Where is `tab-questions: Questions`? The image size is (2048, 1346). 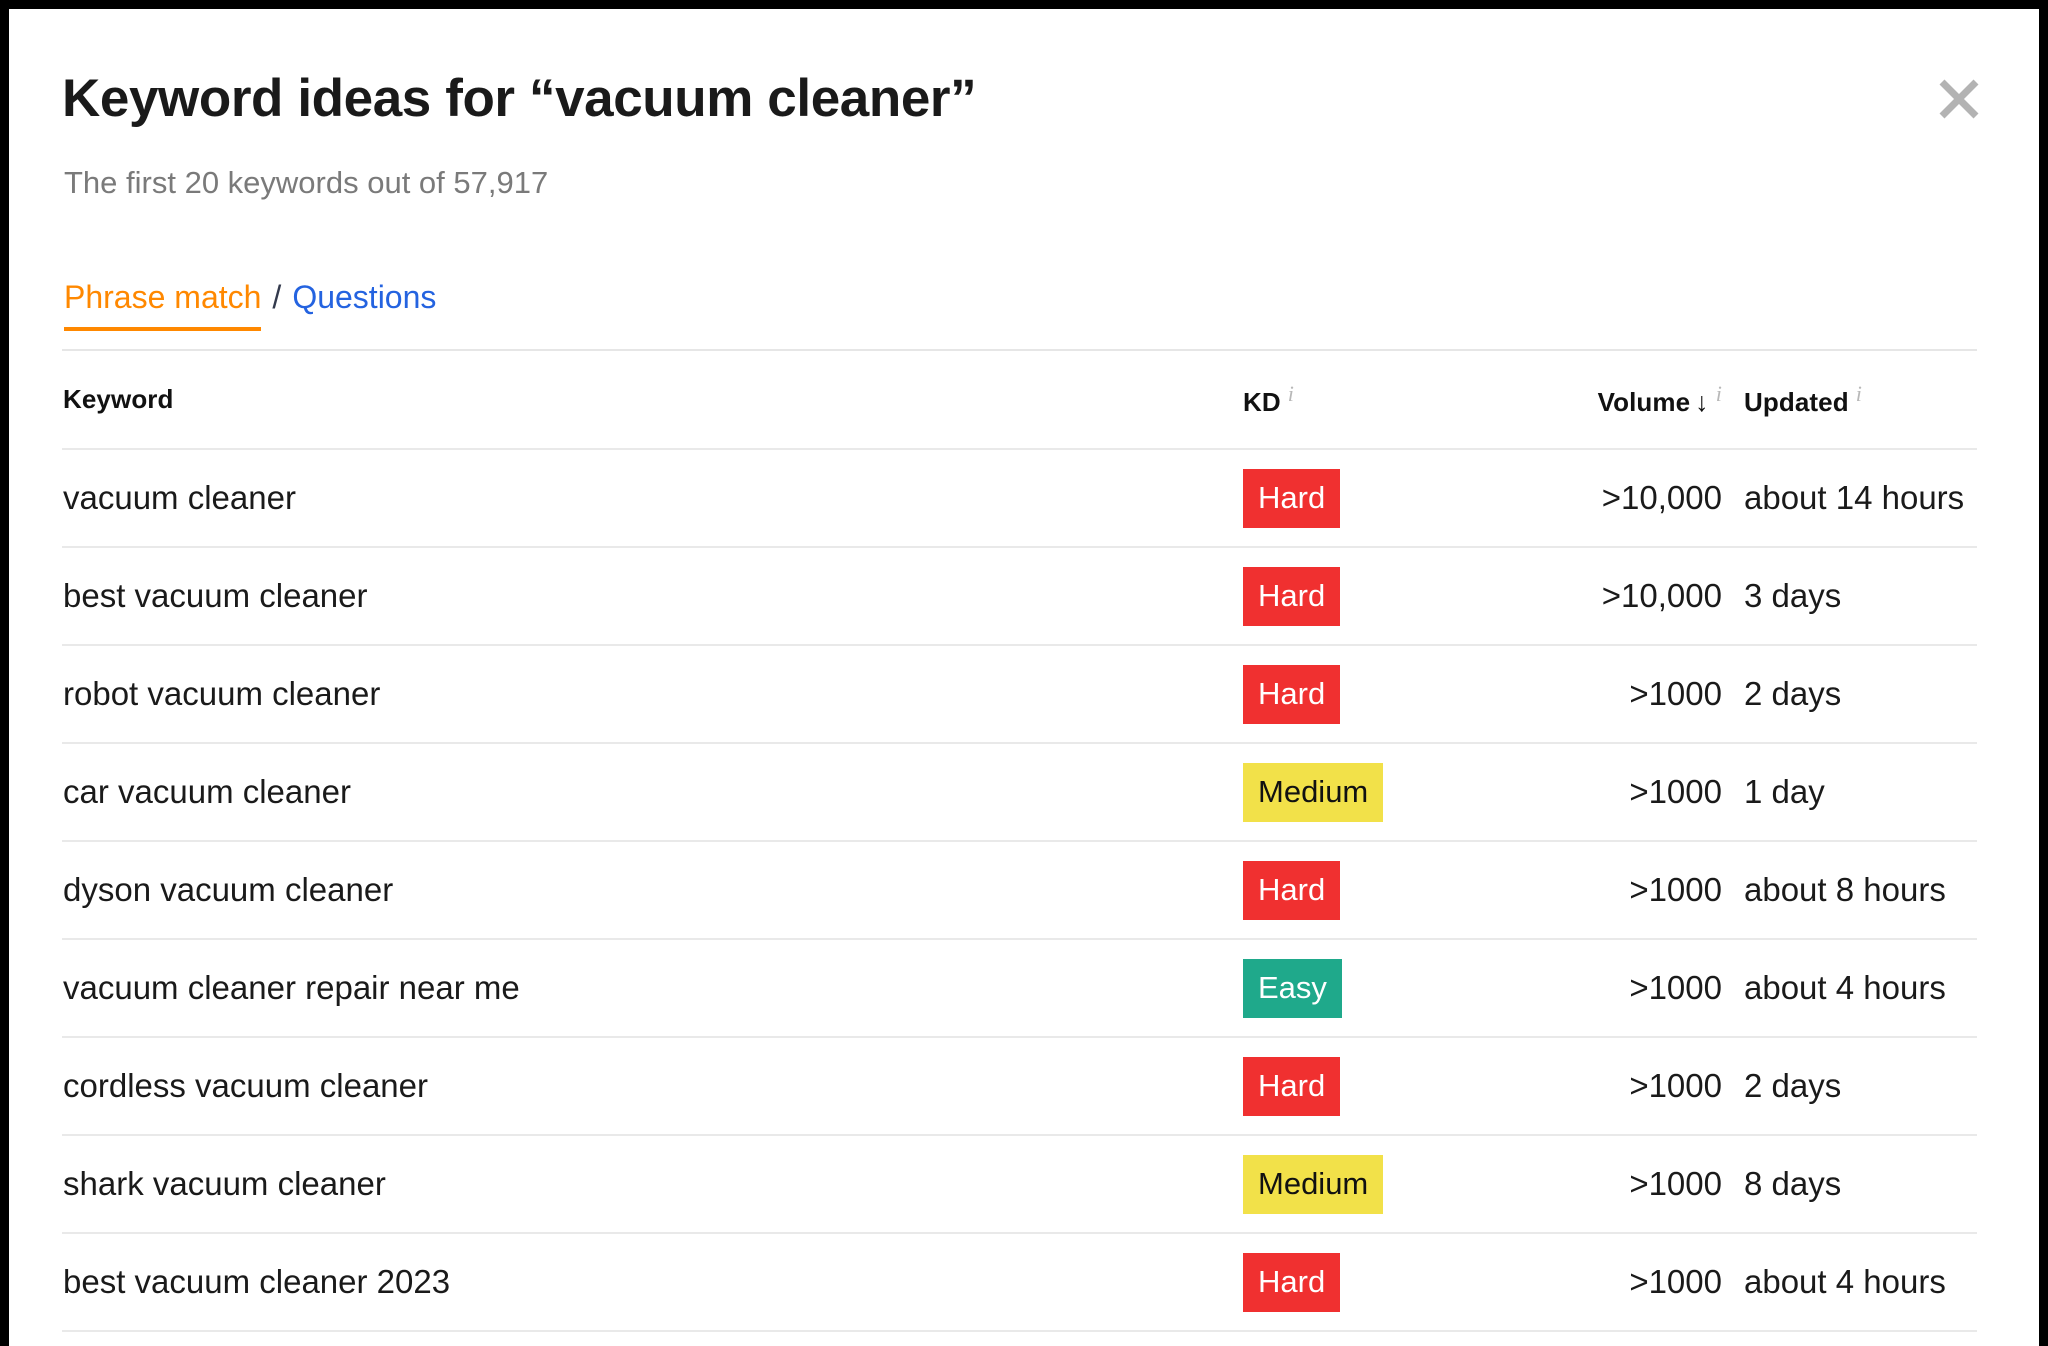 tab-questions: Questions is located at coordinates (364, 304).